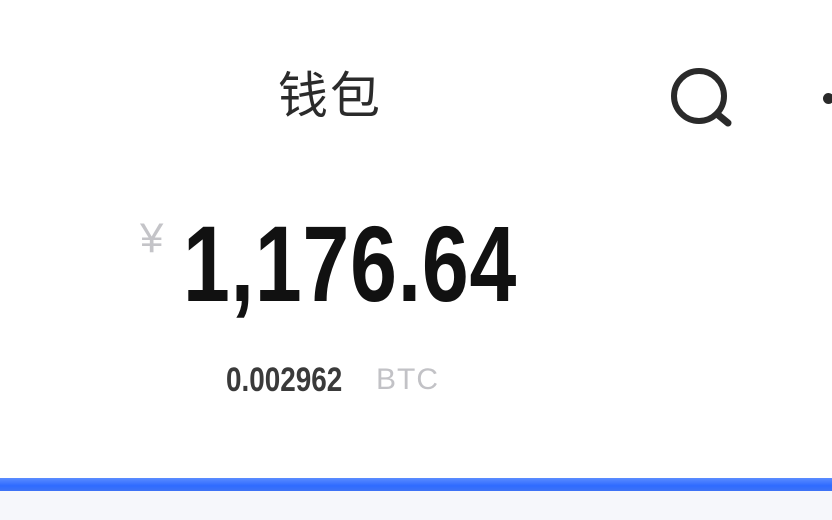 The height and width of the screenshot is (520, 832). I want to click on search-icon, so click(701, 97).